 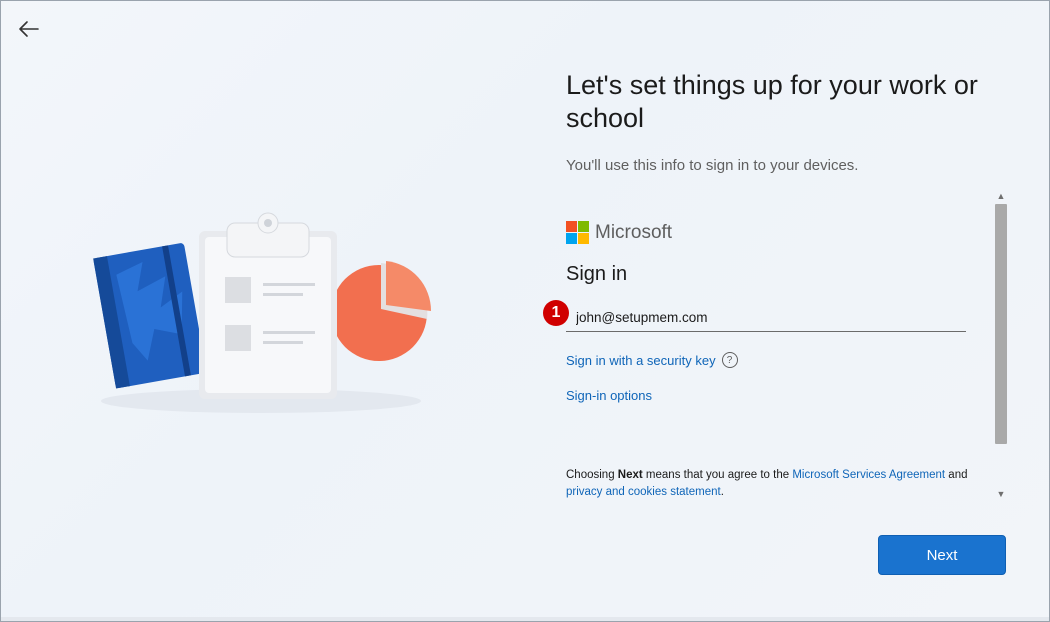 I want to click on pie-chart-graphic, so click(x=381, y=311).